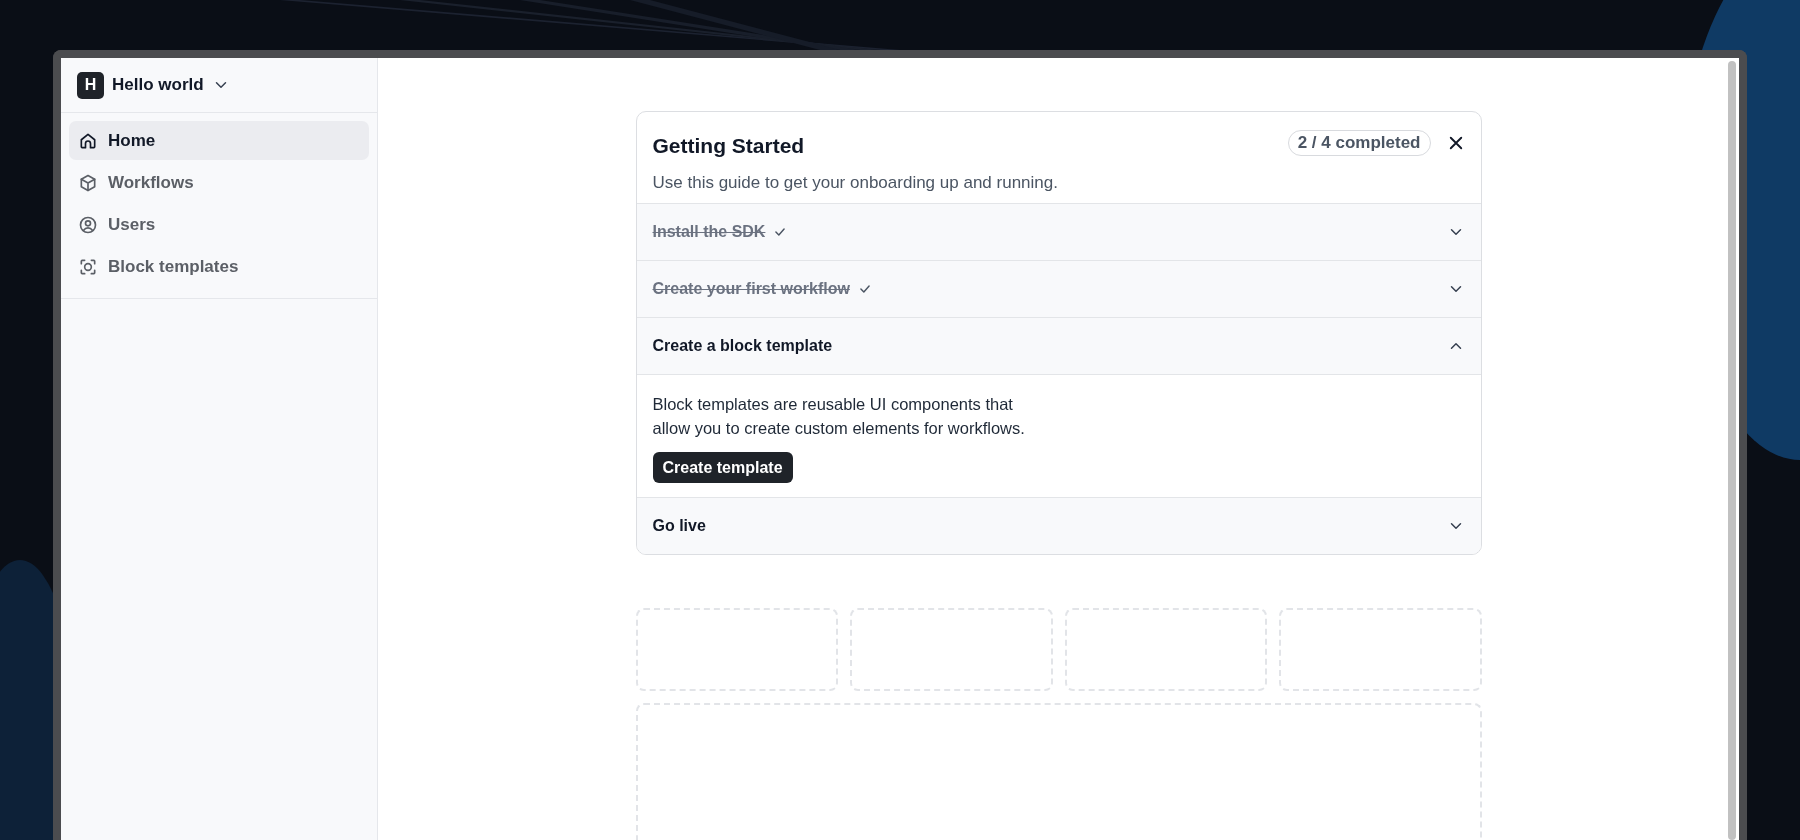 Image resolution: width=1800 pixels, height=840 pixels. I want to click on step-title: Create a block template, so click(742, 346).